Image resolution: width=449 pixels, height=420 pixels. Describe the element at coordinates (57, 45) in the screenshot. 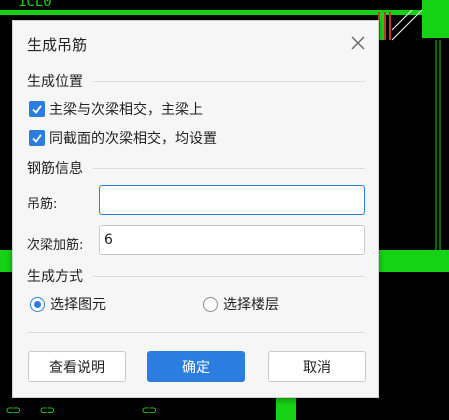

I see `dialog-title: 生成吊筋` at that location.